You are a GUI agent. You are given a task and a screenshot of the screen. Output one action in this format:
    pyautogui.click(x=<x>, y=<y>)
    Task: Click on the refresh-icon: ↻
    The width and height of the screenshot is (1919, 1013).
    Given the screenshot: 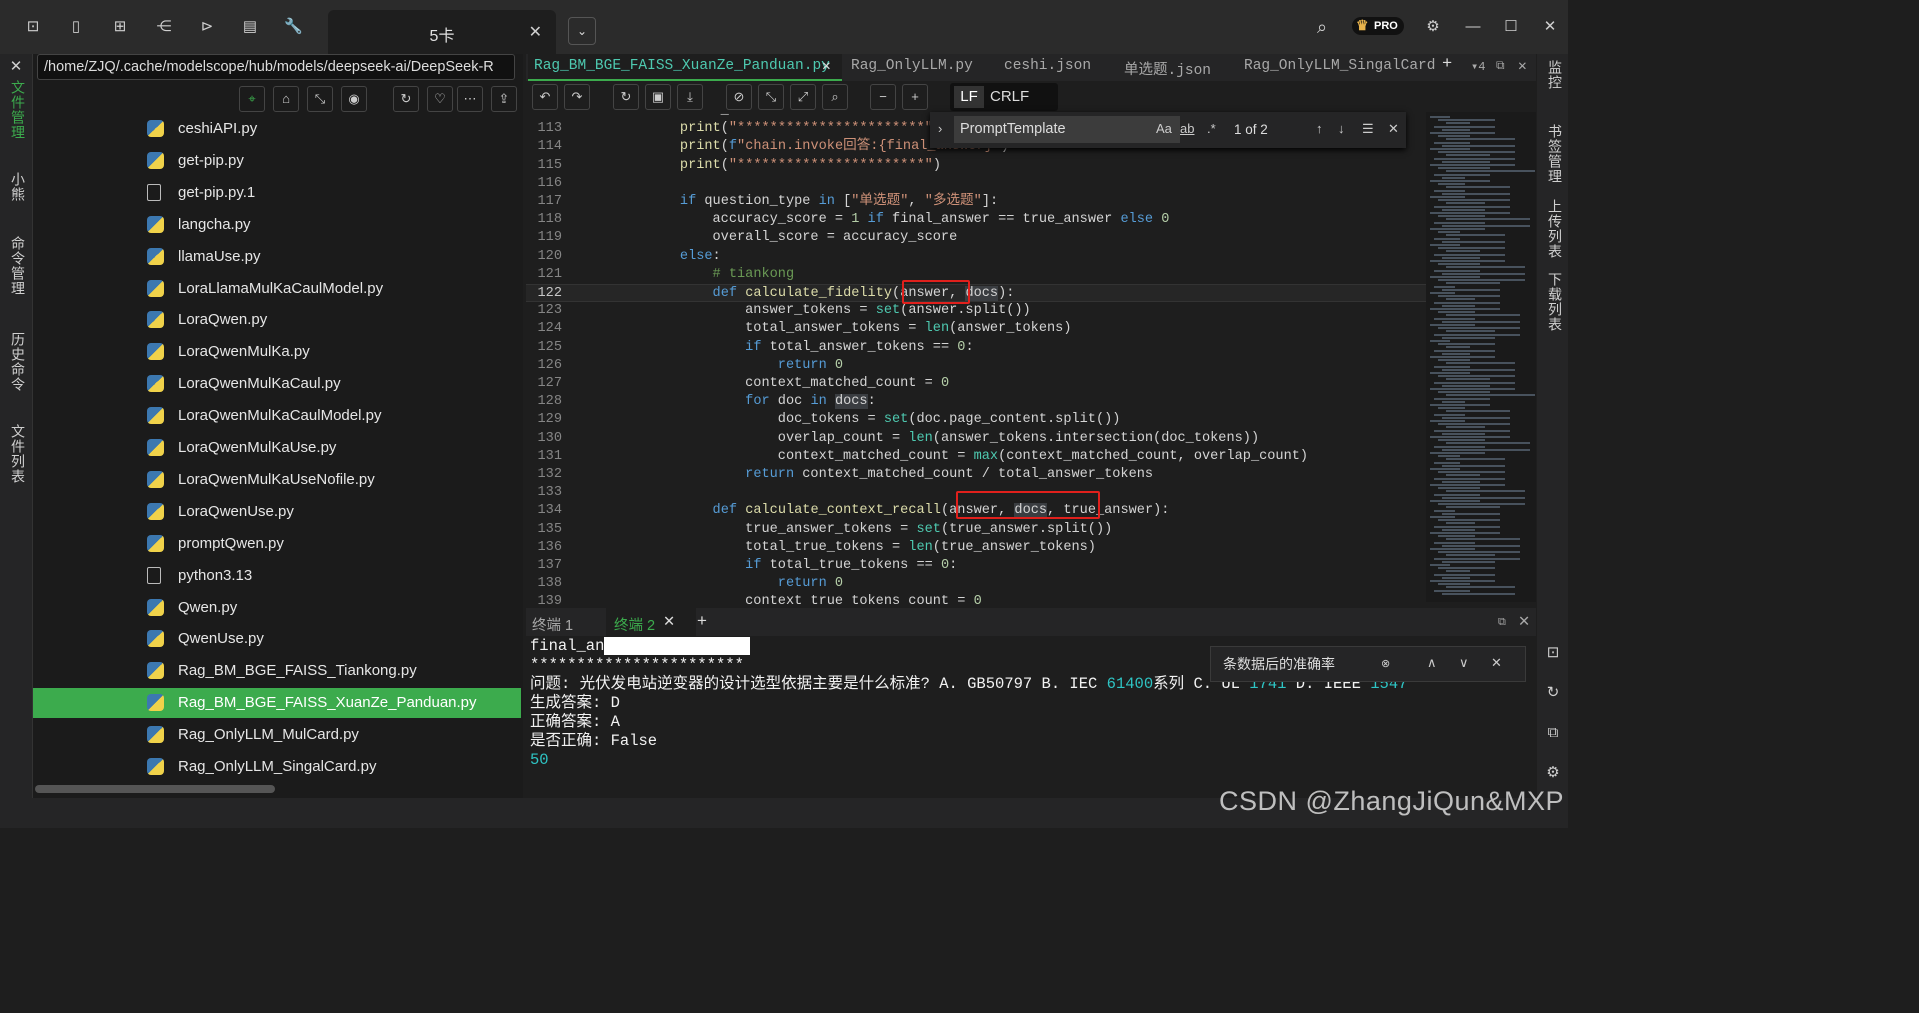 What is the action you would take?
    pyautogui.click(x=406, y=99)
    